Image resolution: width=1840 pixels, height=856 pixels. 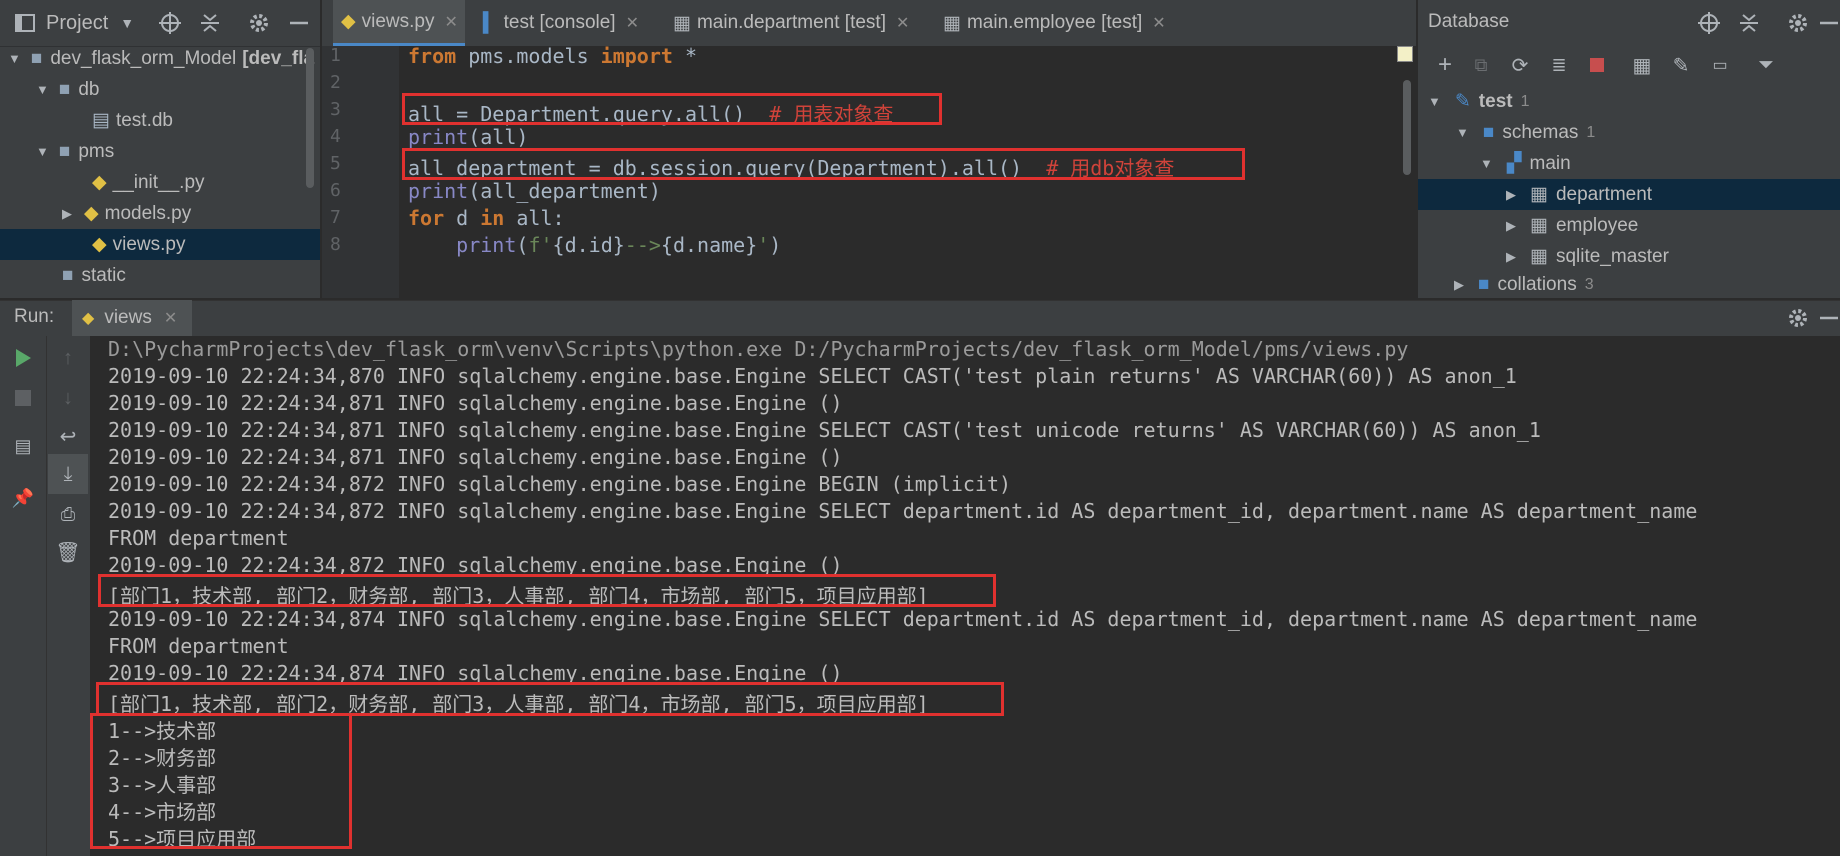 What do you see at coordinates (1481, 65) in the screenshot?
I see `copy-icon: ⧉` at bounding box center [1481, 65].